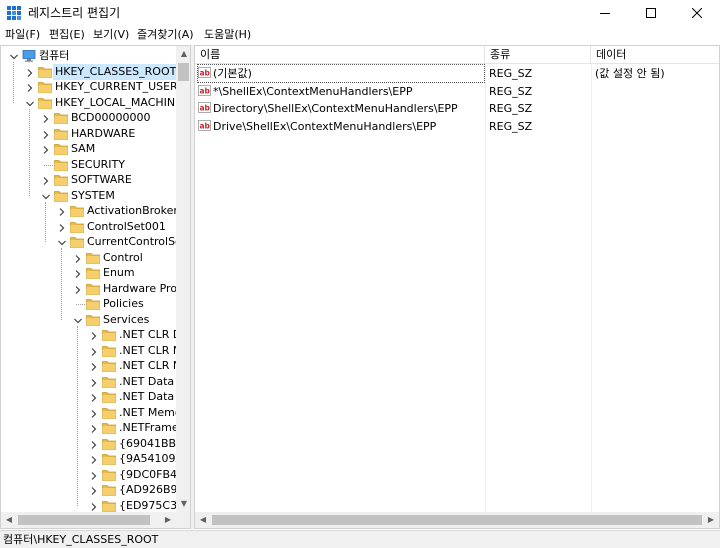 The height and width of the screenshot is (548, 720). Describe the element at coordinates (88, 134) in the screenshot. I see `tree-item: HARDWARE` at that location.